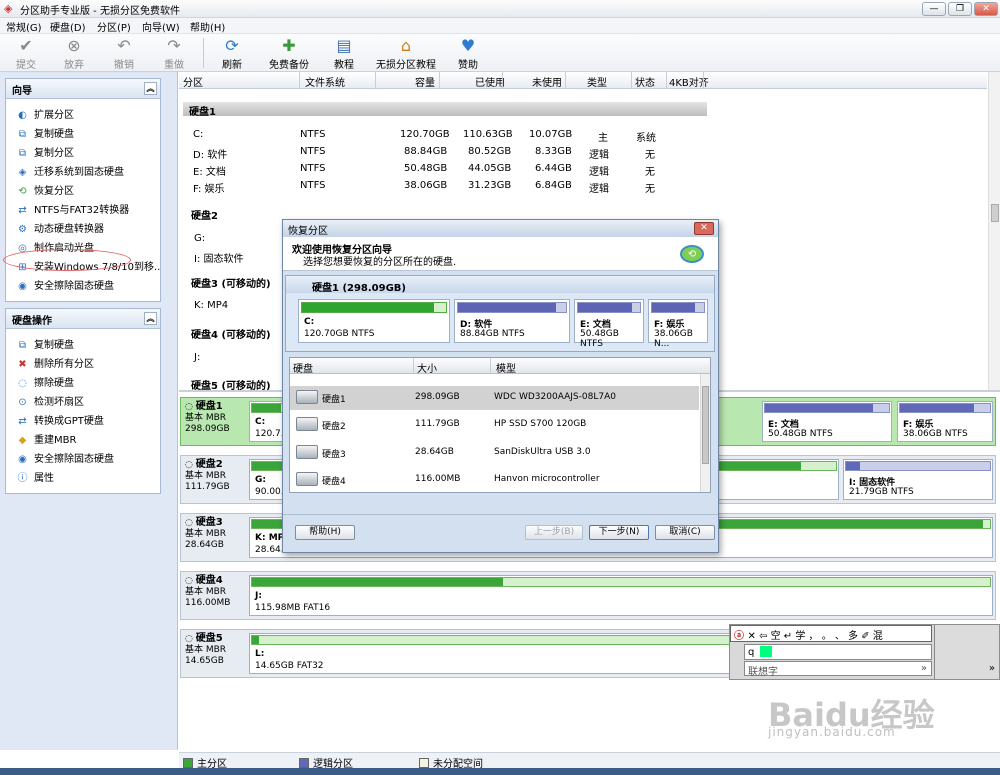 This screenshot has height=775, width=1000. What do you see at coordinates (22, 286) in the screenshot?
I see `erase-icon: ◉` at bounding box center [22, 286].